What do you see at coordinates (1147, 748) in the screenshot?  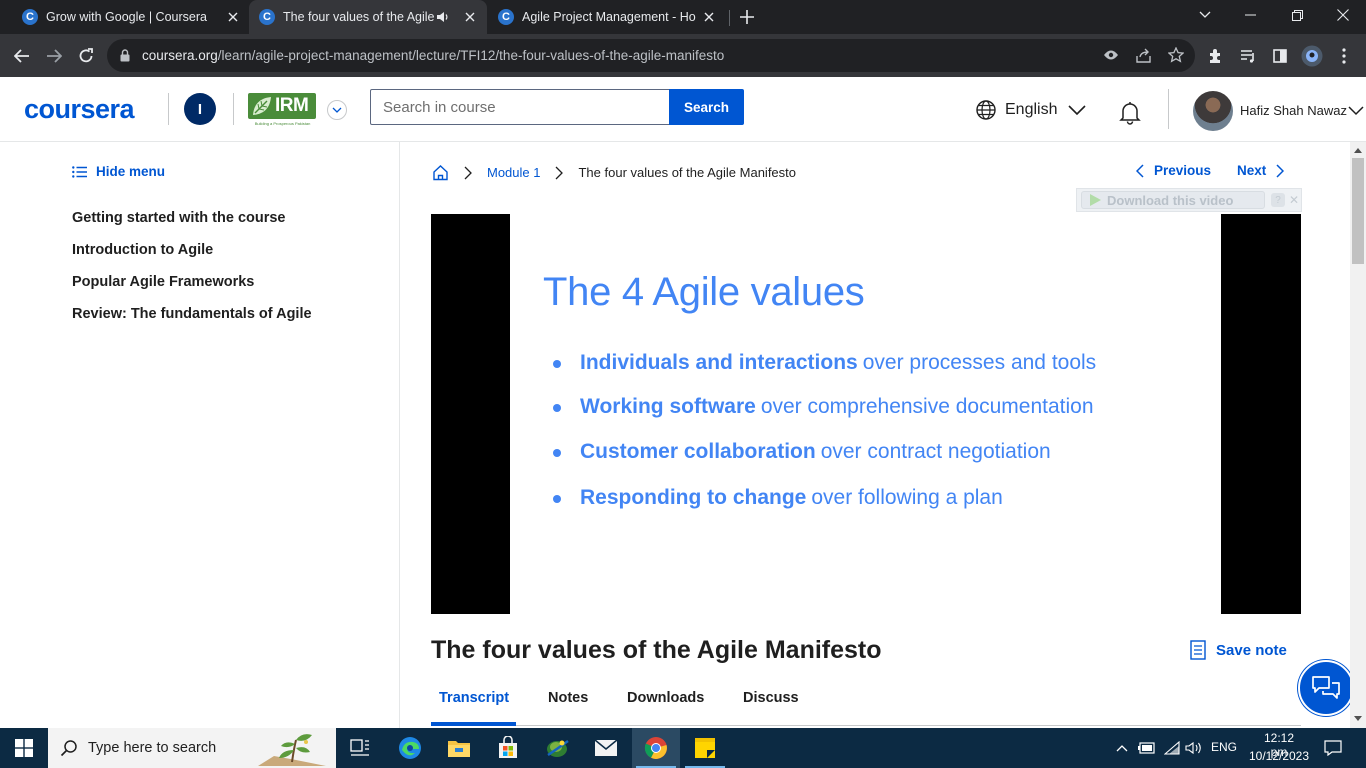 I see `battery-icon` at bounding box center [1147, 748].